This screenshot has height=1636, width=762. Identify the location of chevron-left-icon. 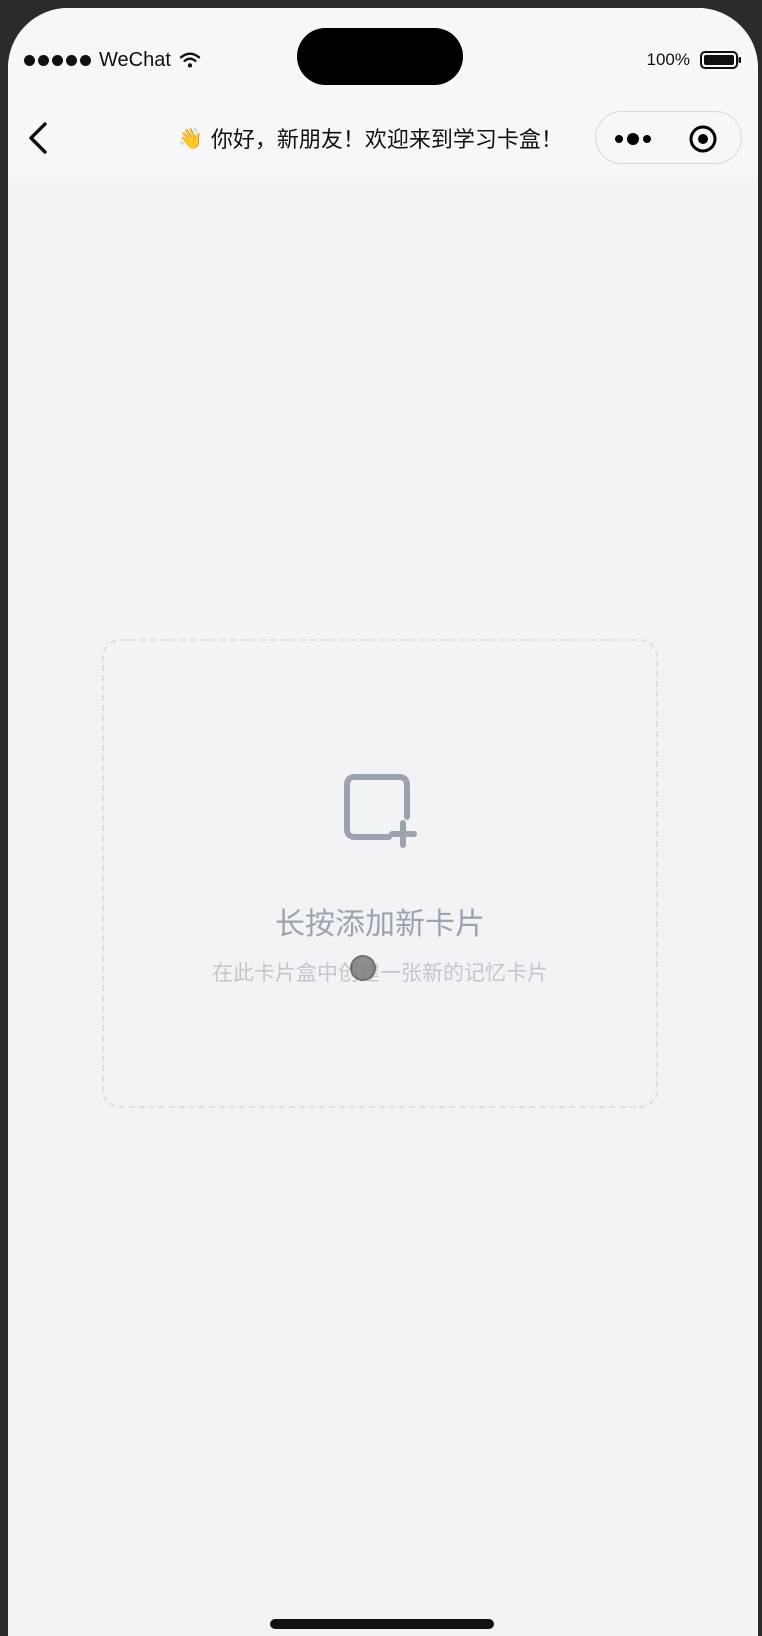
(38, 138).